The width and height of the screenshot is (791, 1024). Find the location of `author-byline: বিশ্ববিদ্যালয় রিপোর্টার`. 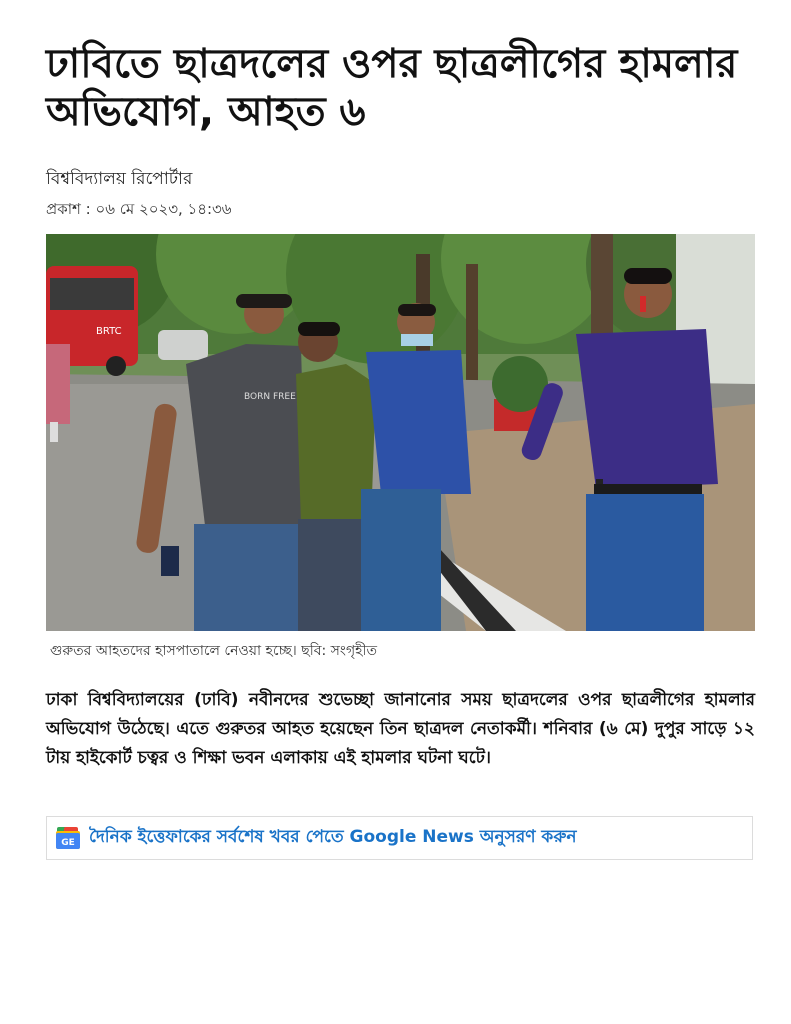

author-byline: বিশ্ববিদ্যালয় রিপোর্টার is located at coordinates (119, 180).